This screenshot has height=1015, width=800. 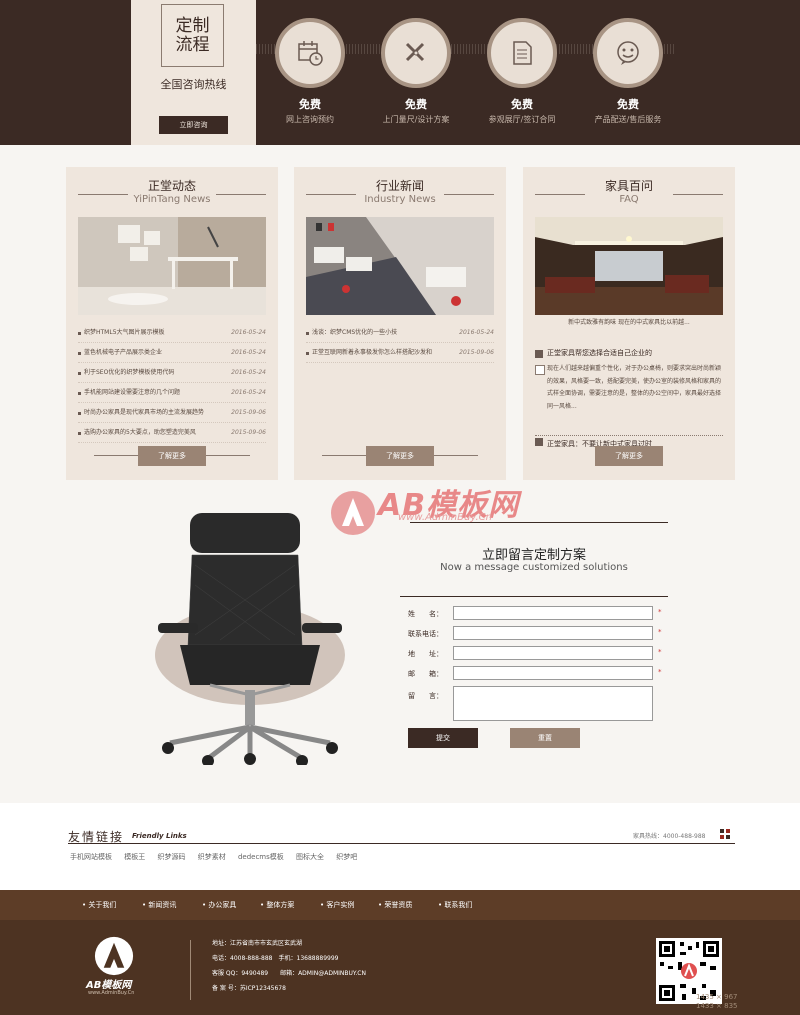 What do you see at coordinates (400, 353) in the screenshot?
I see `list-item: 正堂互联网新着永事极发你怎么样搭配沙发和 2015-09-06` at bounding box center [400, 353].